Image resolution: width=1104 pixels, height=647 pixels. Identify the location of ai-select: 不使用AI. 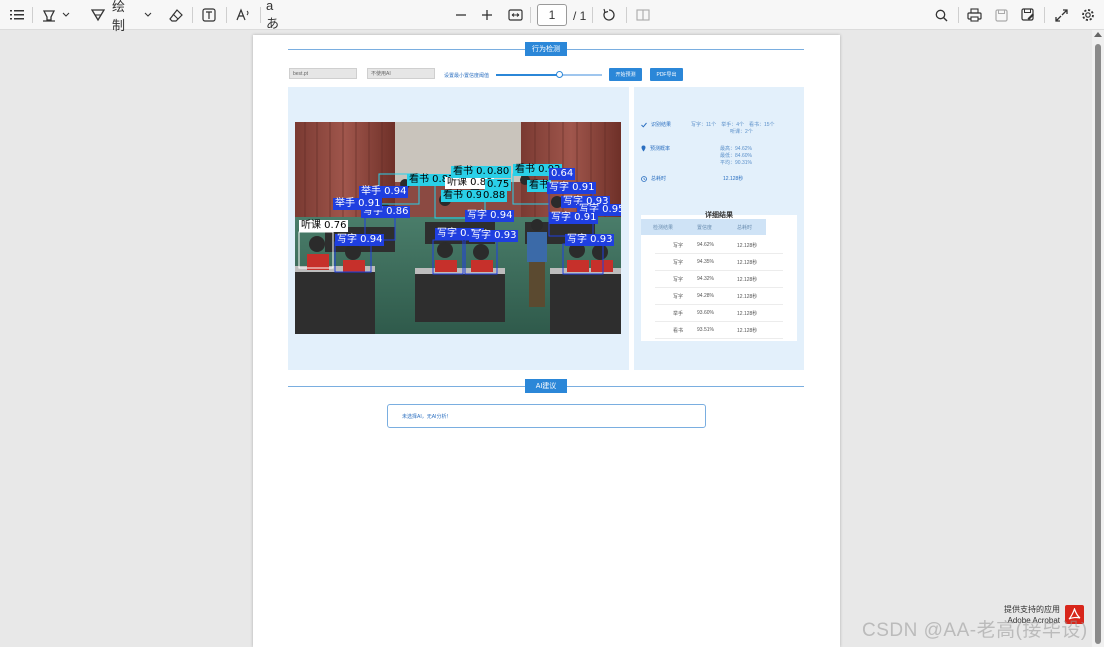
(401, 73).